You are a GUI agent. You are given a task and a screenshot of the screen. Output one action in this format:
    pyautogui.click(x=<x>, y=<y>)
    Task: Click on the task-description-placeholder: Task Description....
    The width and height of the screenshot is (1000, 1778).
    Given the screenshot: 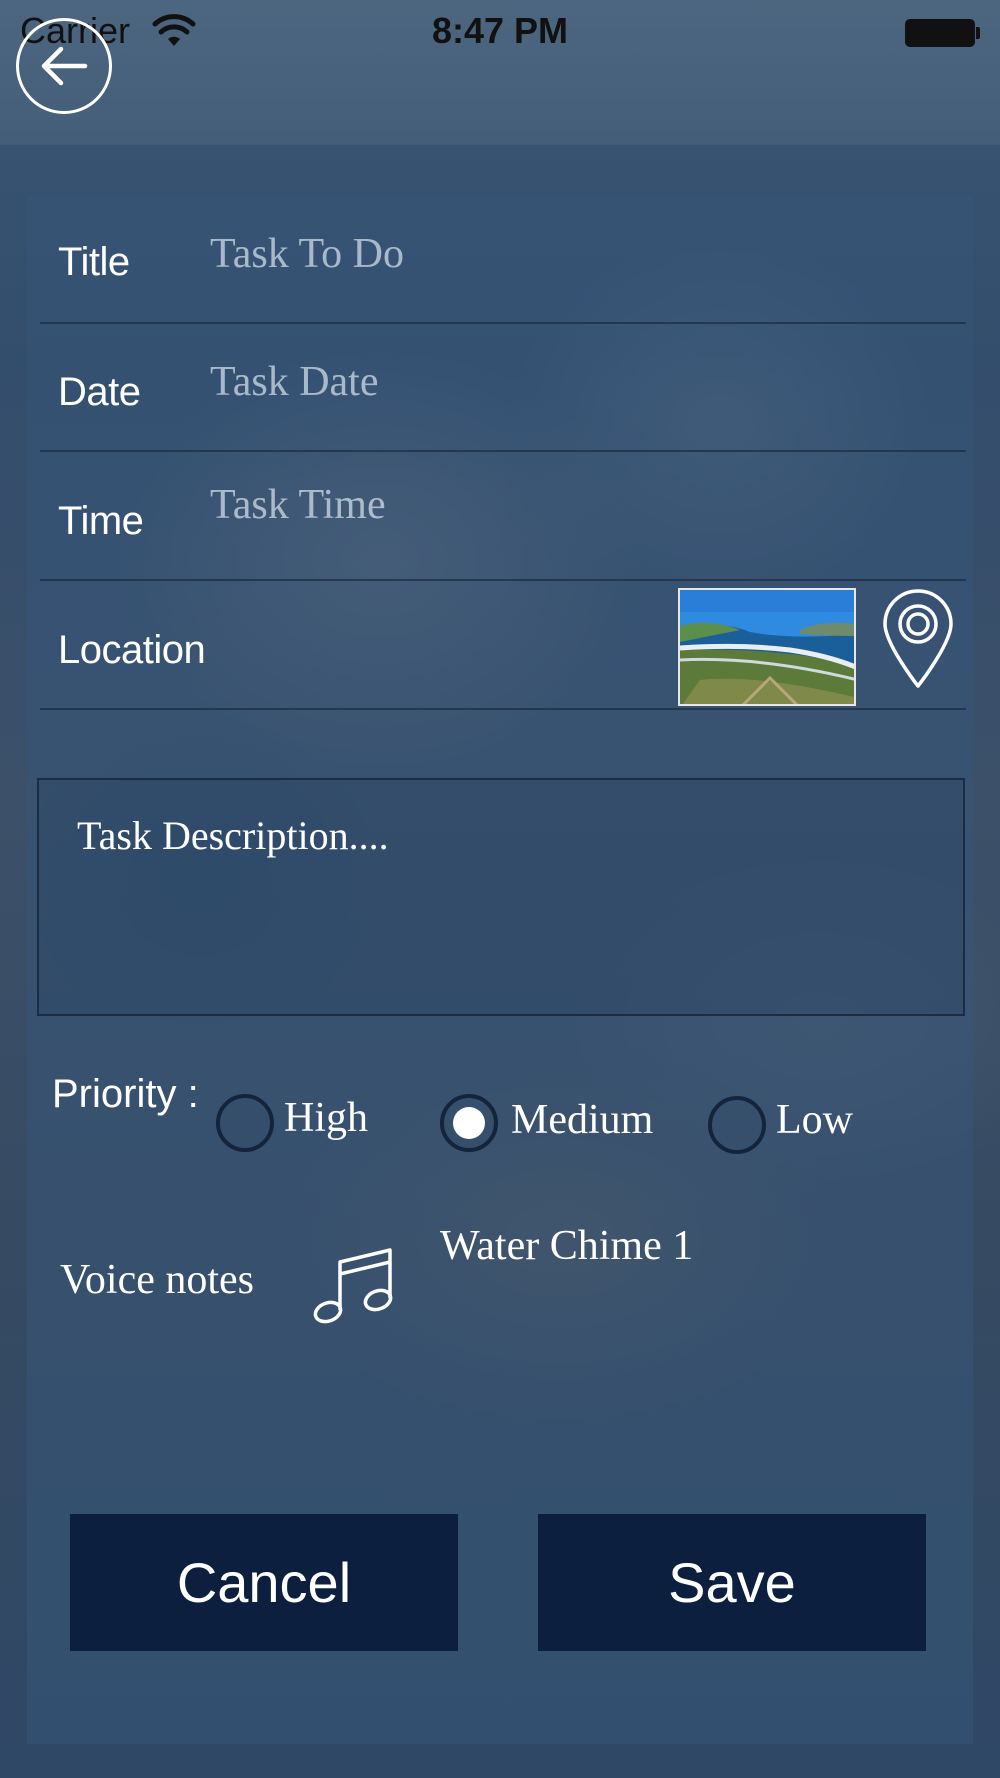 What is the action you would take?
    pyautogui.click(x=233, y=835)
    